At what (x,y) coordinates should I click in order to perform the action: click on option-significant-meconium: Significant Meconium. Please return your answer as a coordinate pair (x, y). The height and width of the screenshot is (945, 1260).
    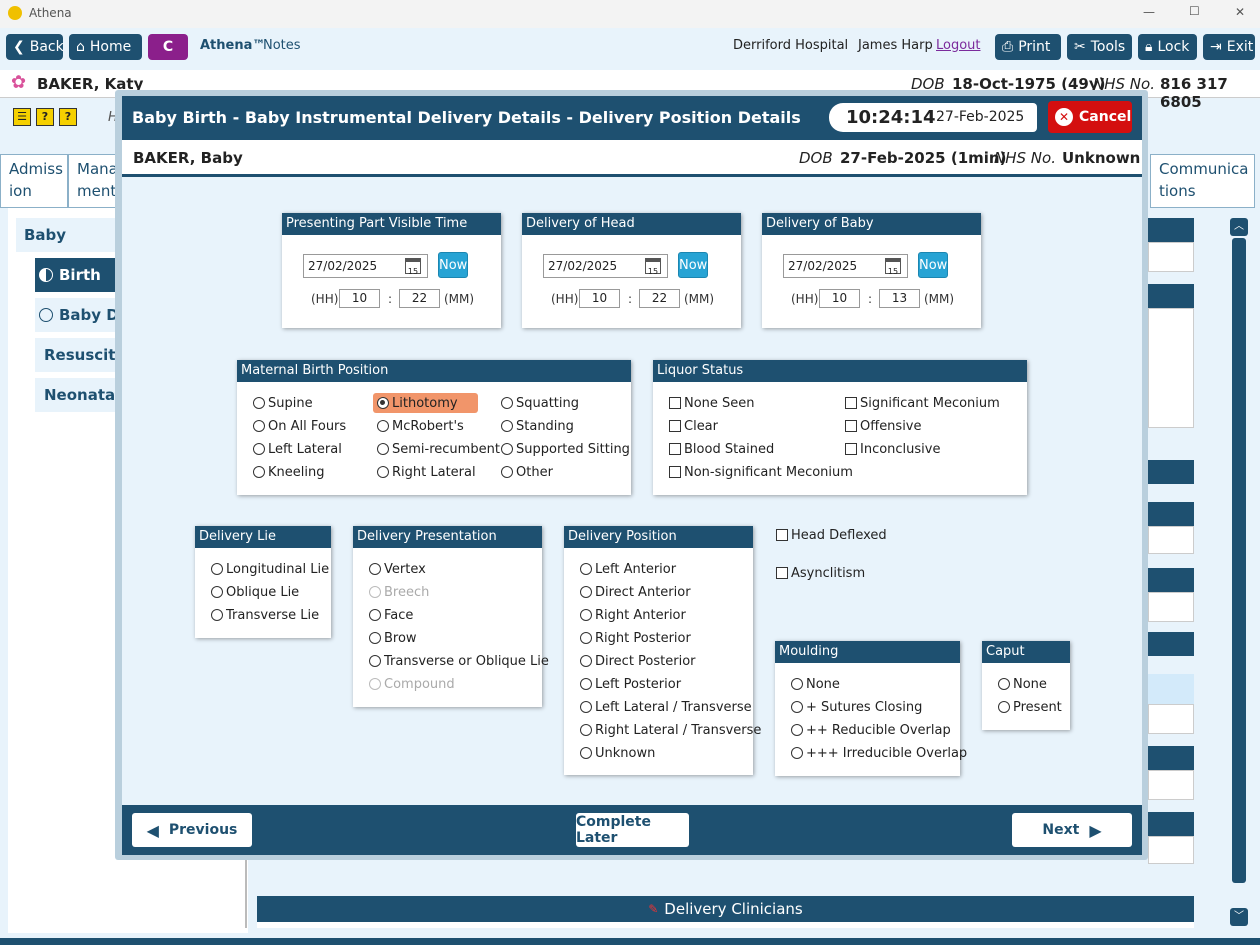
    Looking at the image, I should click on (922, 403).